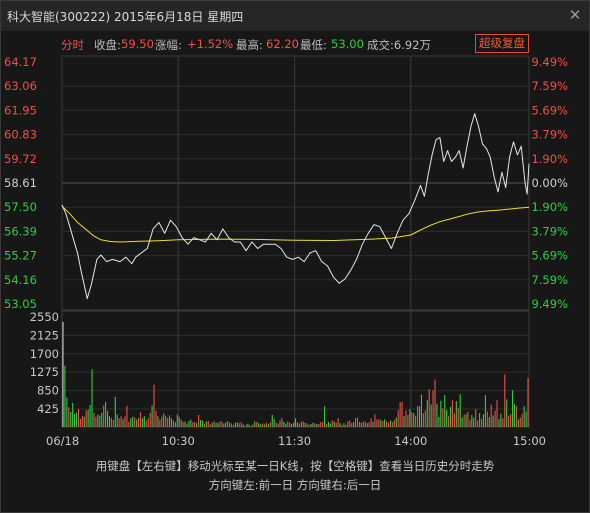 The image size is (590, 513). I want to click on volume-axis-tick: 1275, so click(44, 372).